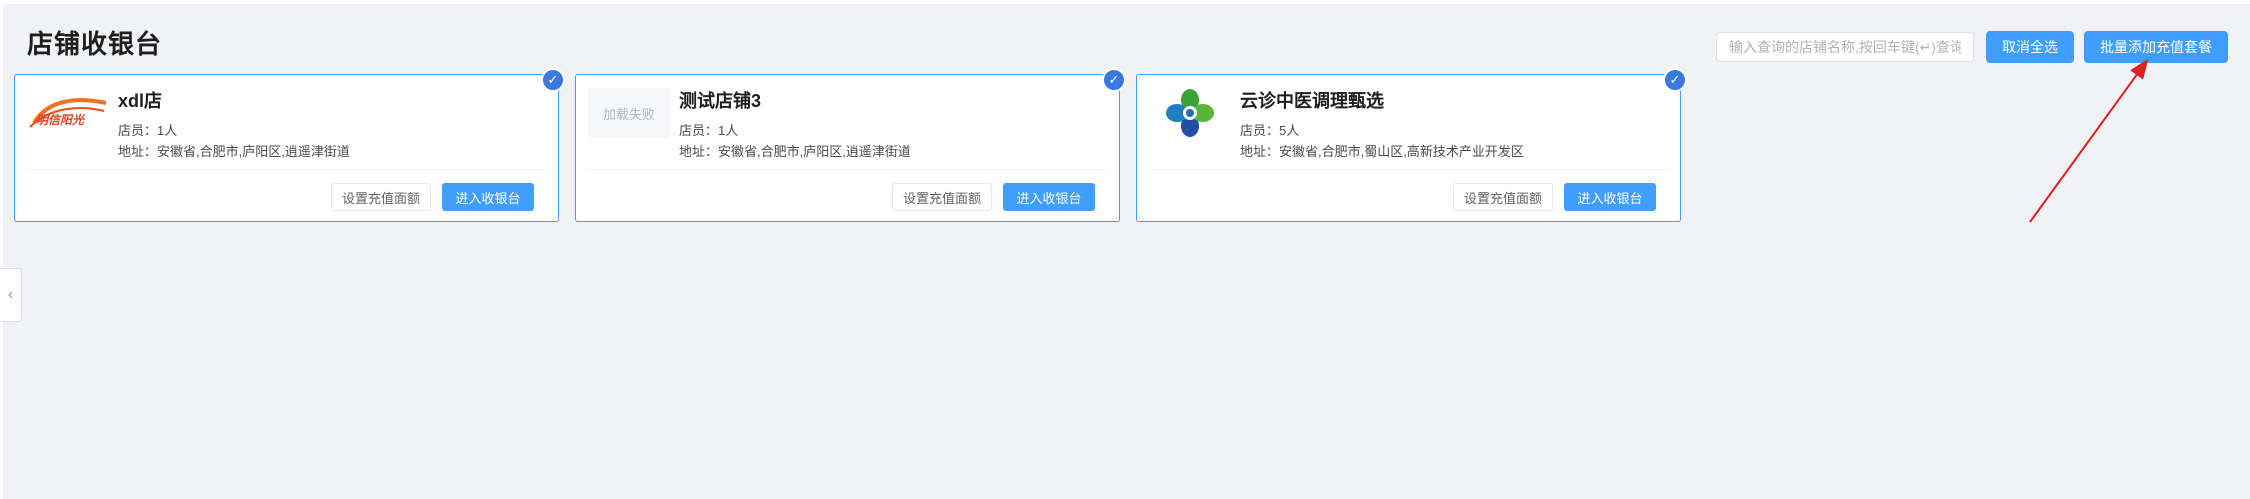 This screenshot has height=499, width=2250. Describe the element at coordinates (61, 120) in the screenshot. I see `svg-text: 明信阳光` at that location.